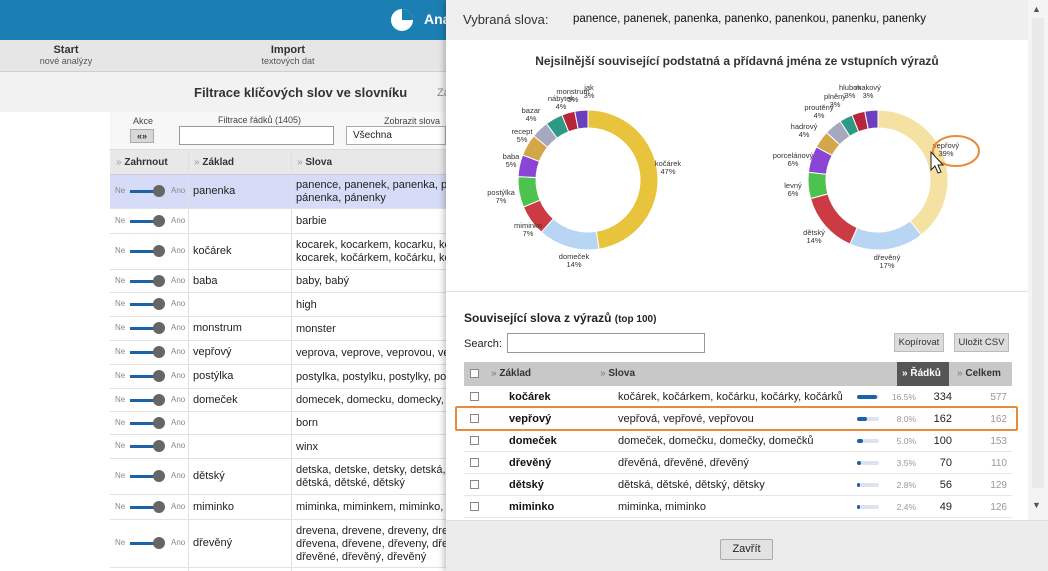  Describe the element at coordinates (573, 264) in the screenshot. I see `slice-percent: 14%` at that location.